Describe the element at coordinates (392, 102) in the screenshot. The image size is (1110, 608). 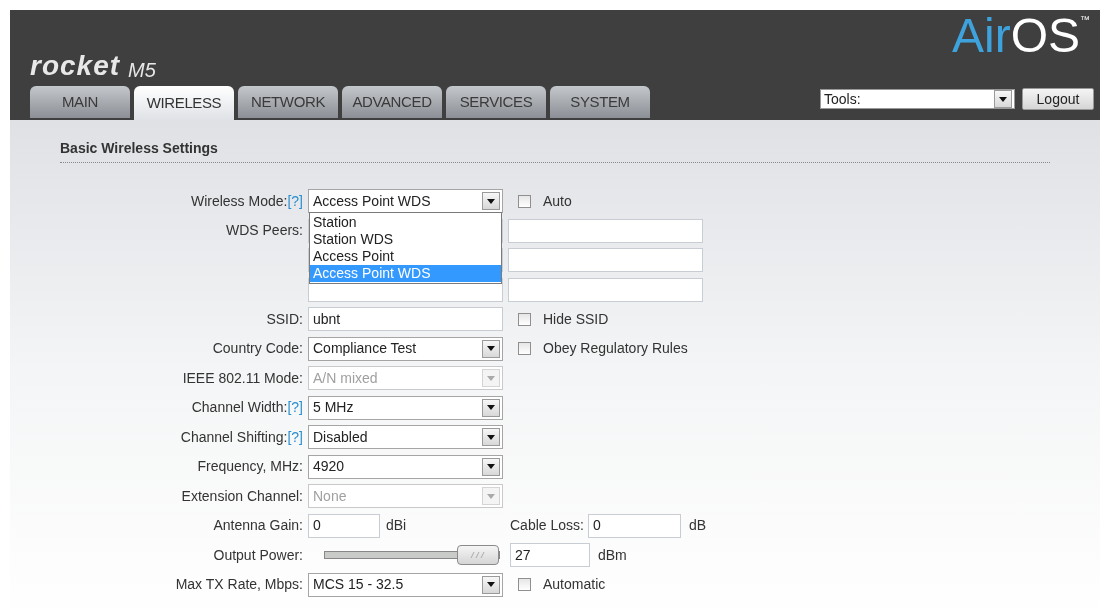
I see `nav-tab: ADVANCED` at that location.